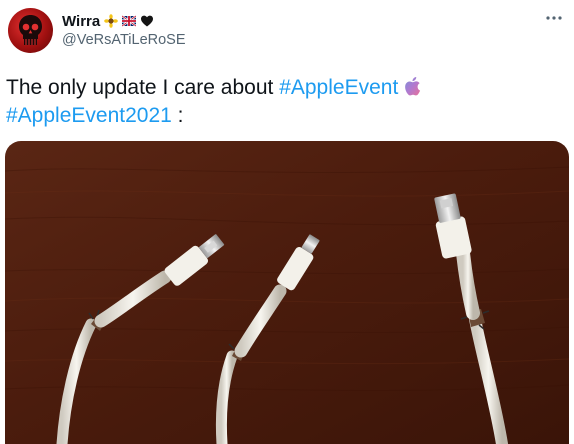 The image size is (574, 444). I want to click on tweet-text-intro: The only update I care about, so click(143, 87).